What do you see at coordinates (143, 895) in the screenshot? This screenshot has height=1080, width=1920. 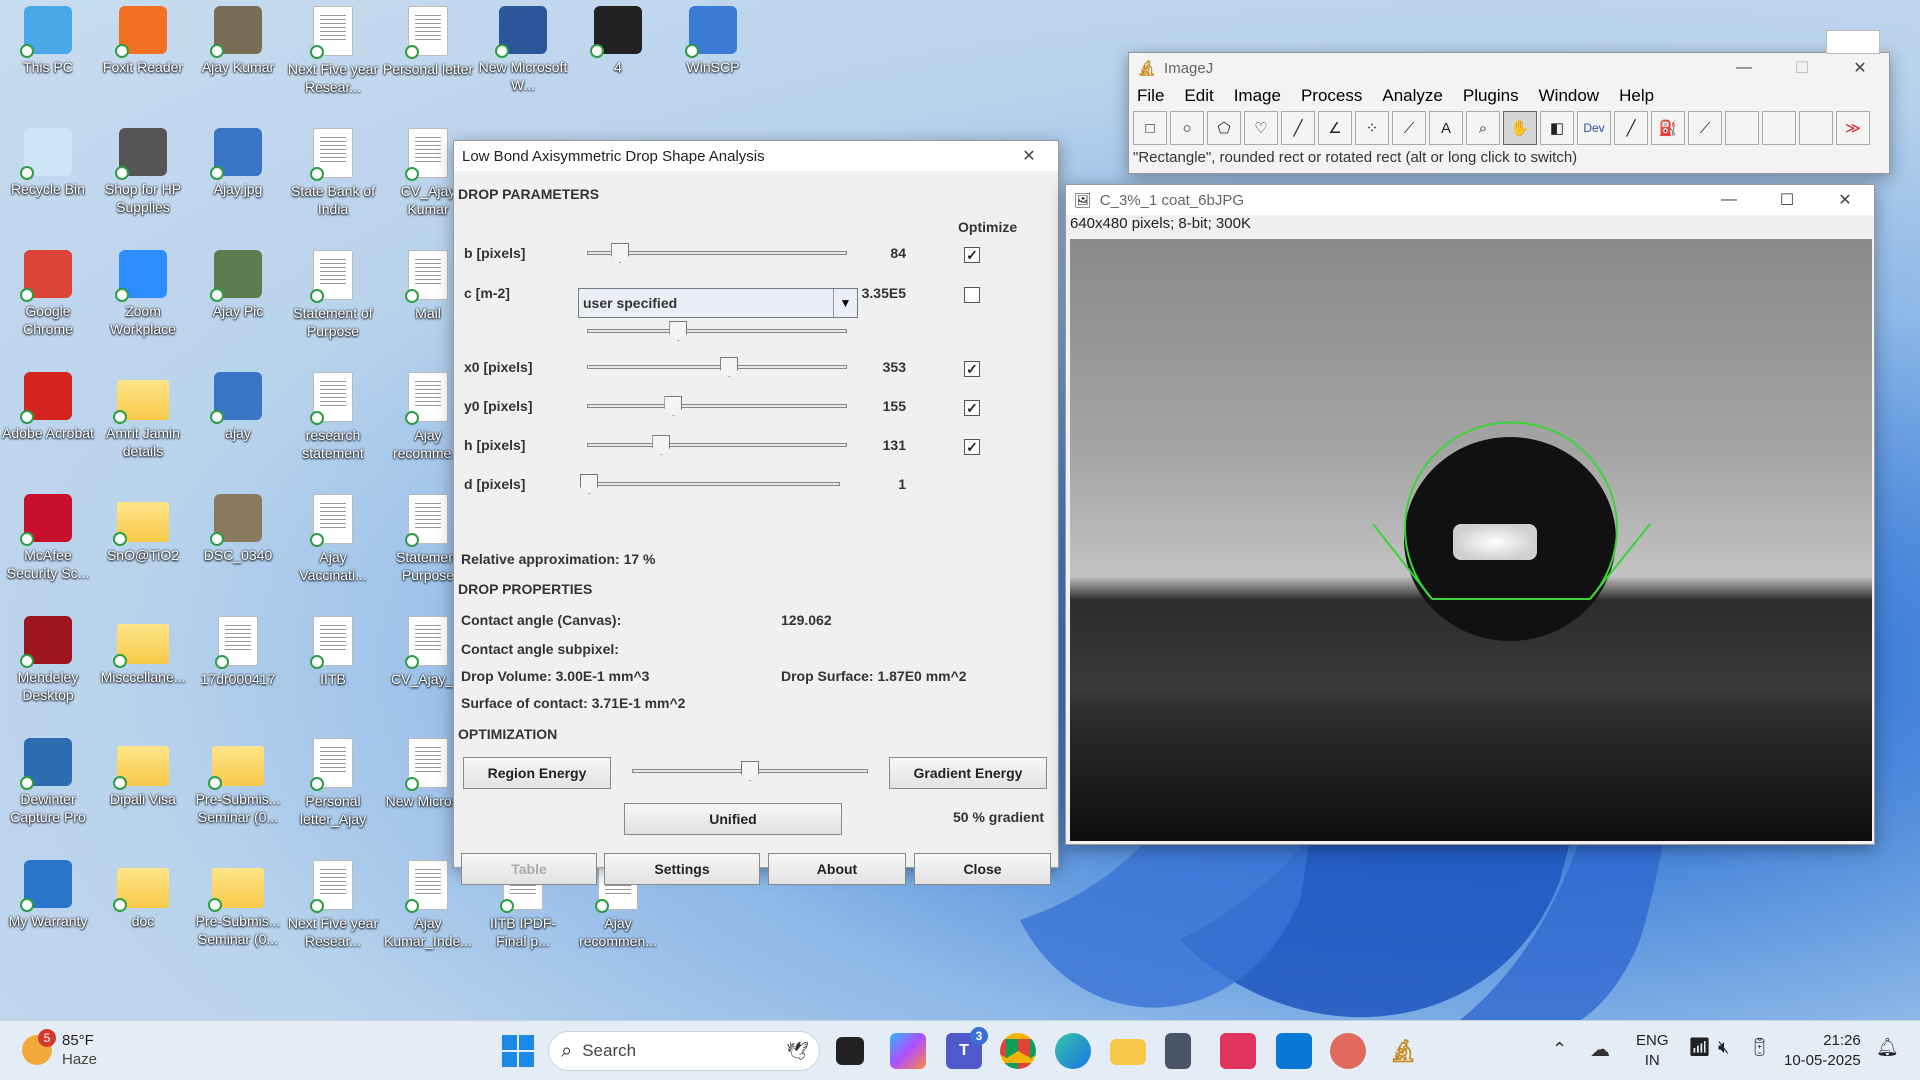 I see `desktop-icon: doc` at bounding box center [143, 895].